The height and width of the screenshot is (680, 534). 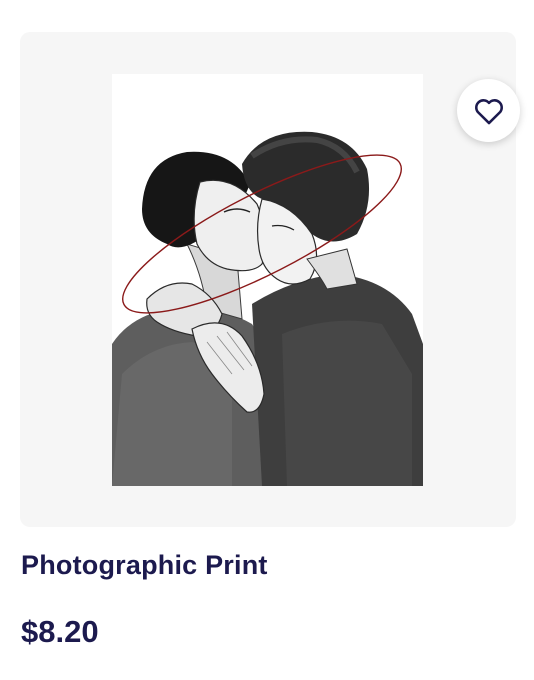 I want to click on product-price: $8.20, so click(x=60, y=631).